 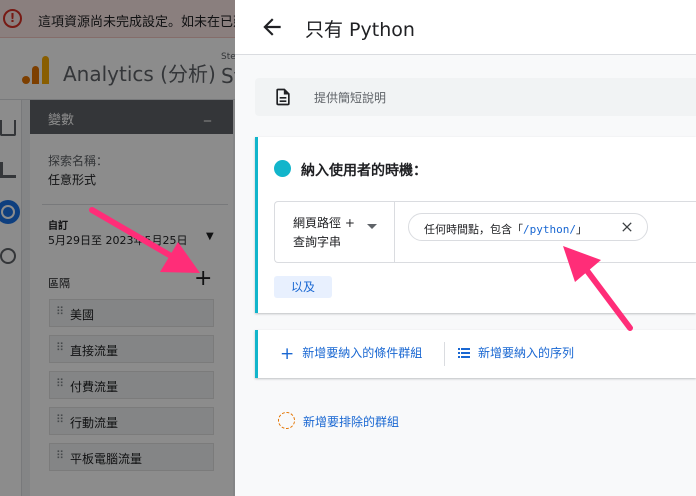 What do you see at coordinates (282, 168) in the screenshot?
I see `include-indicator-icon` at bounding box center [282, 168].